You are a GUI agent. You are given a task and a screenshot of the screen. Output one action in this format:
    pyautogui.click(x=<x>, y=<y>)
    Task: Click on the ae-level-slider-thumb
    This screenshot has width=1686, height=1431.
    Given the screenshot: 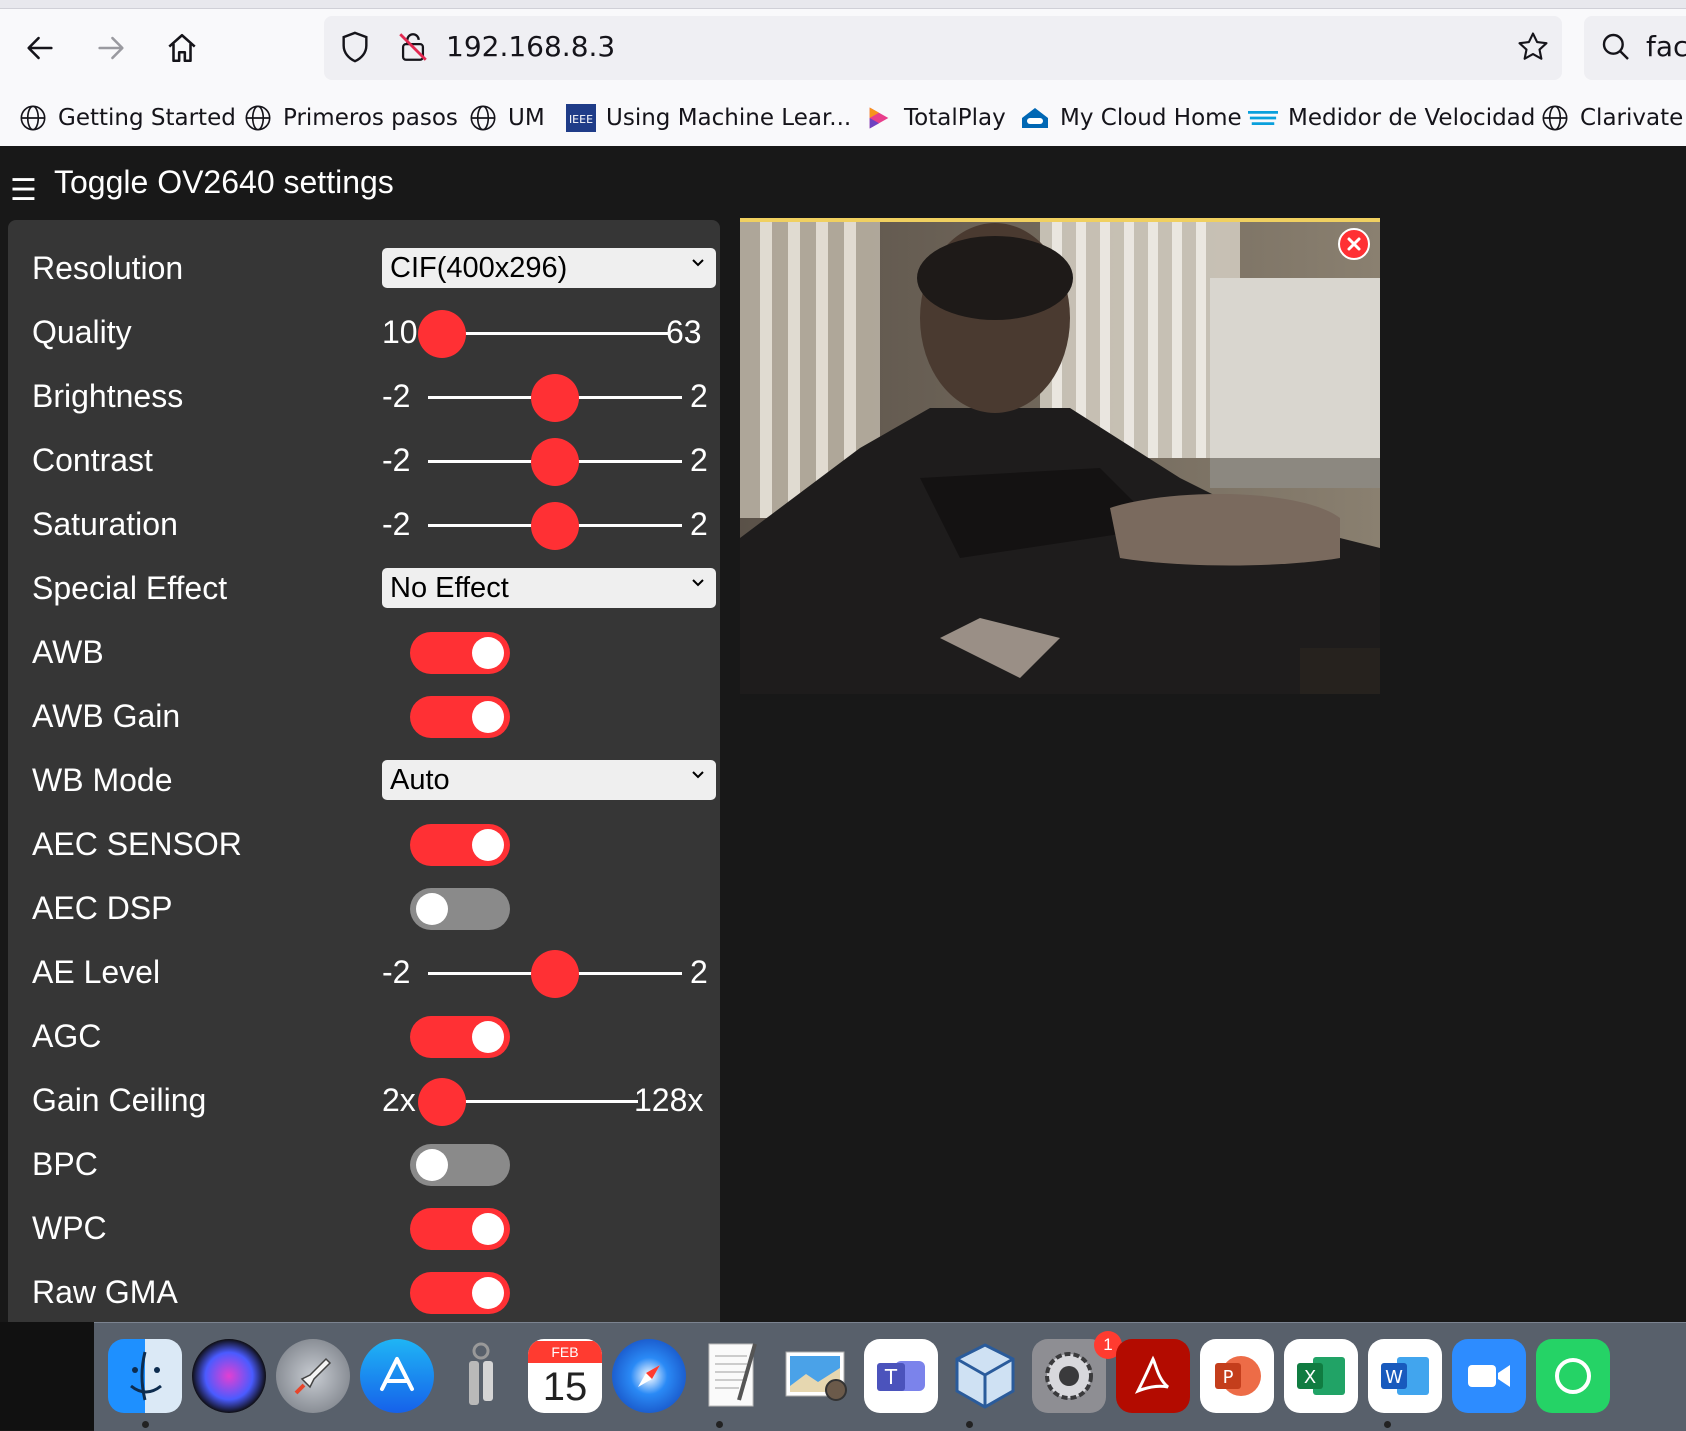 What is the action you would take?
    pyautogui.click(x=555, y=974)
    